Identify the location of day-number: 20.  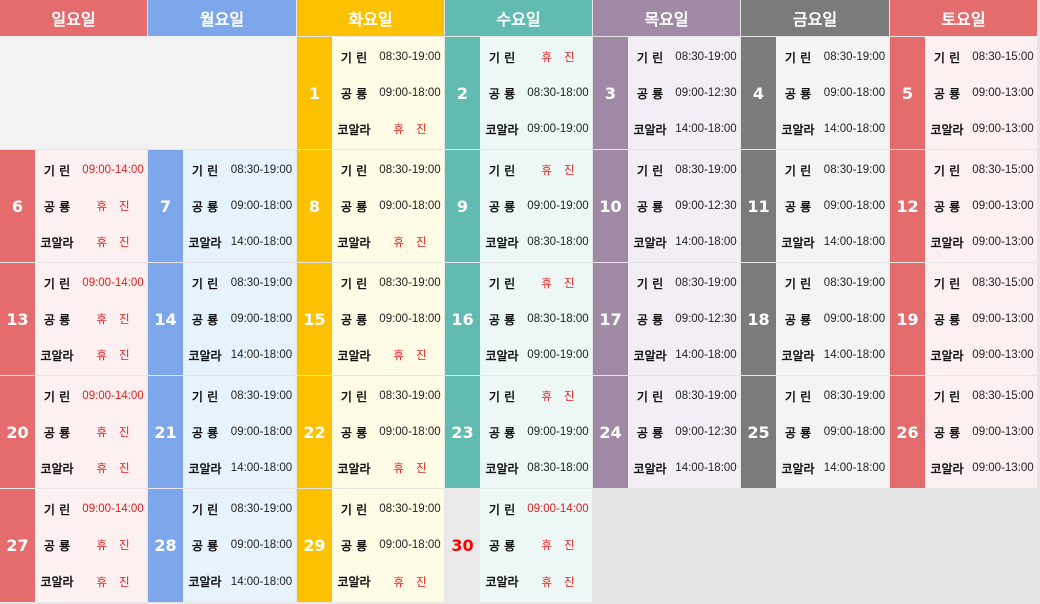
(17, 432).